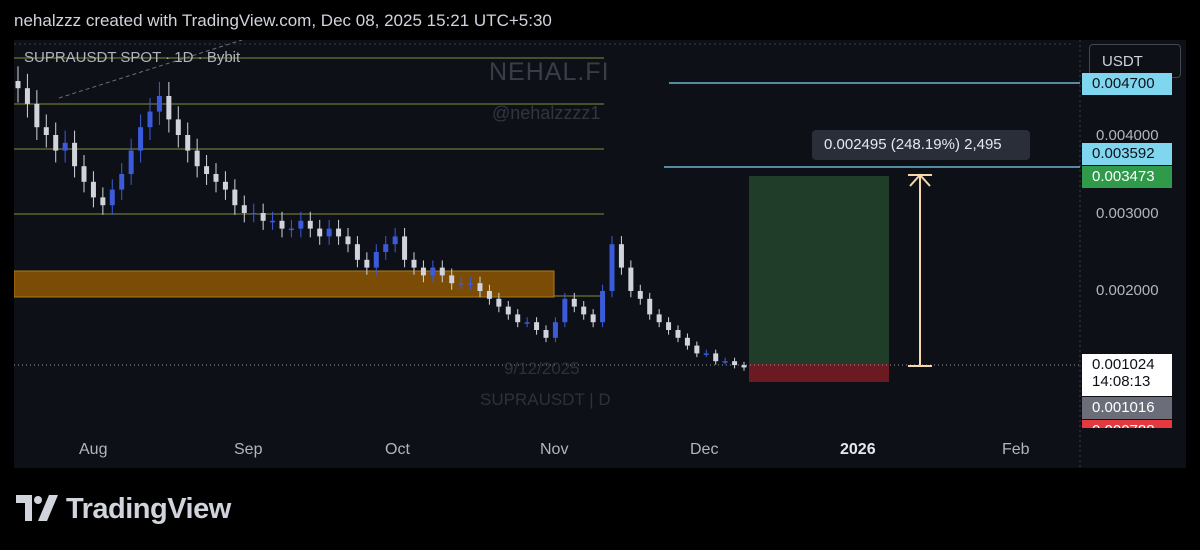  What do you see at coordinates (148, 509) in the screenshot?
I see `tradingview-brand: TradingView` at bounding box center [148, 509].